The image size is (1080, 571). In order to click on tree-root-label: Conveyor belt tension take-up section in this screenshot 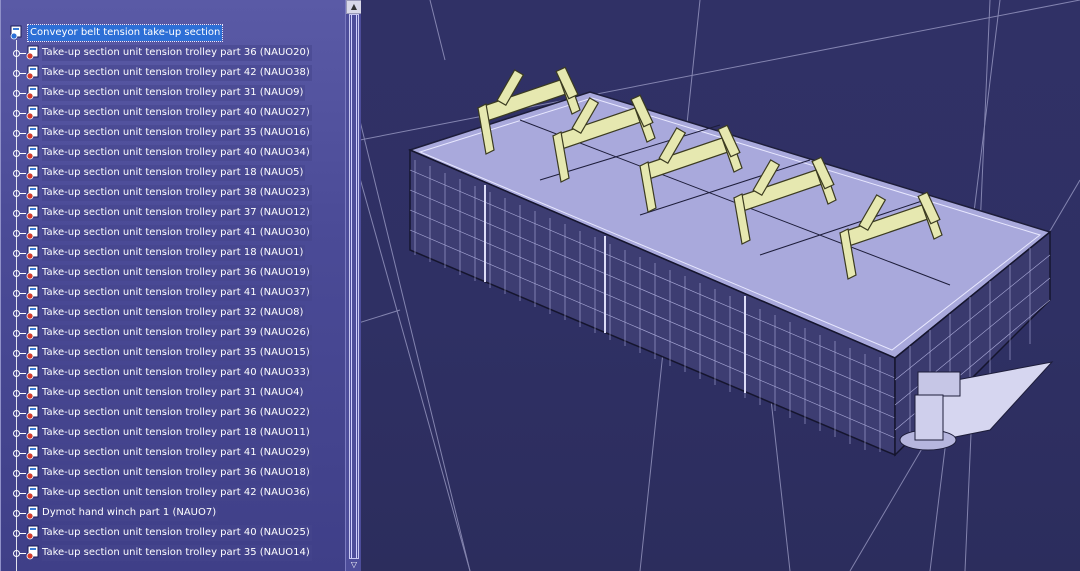, I will do `click(125, 33)`.